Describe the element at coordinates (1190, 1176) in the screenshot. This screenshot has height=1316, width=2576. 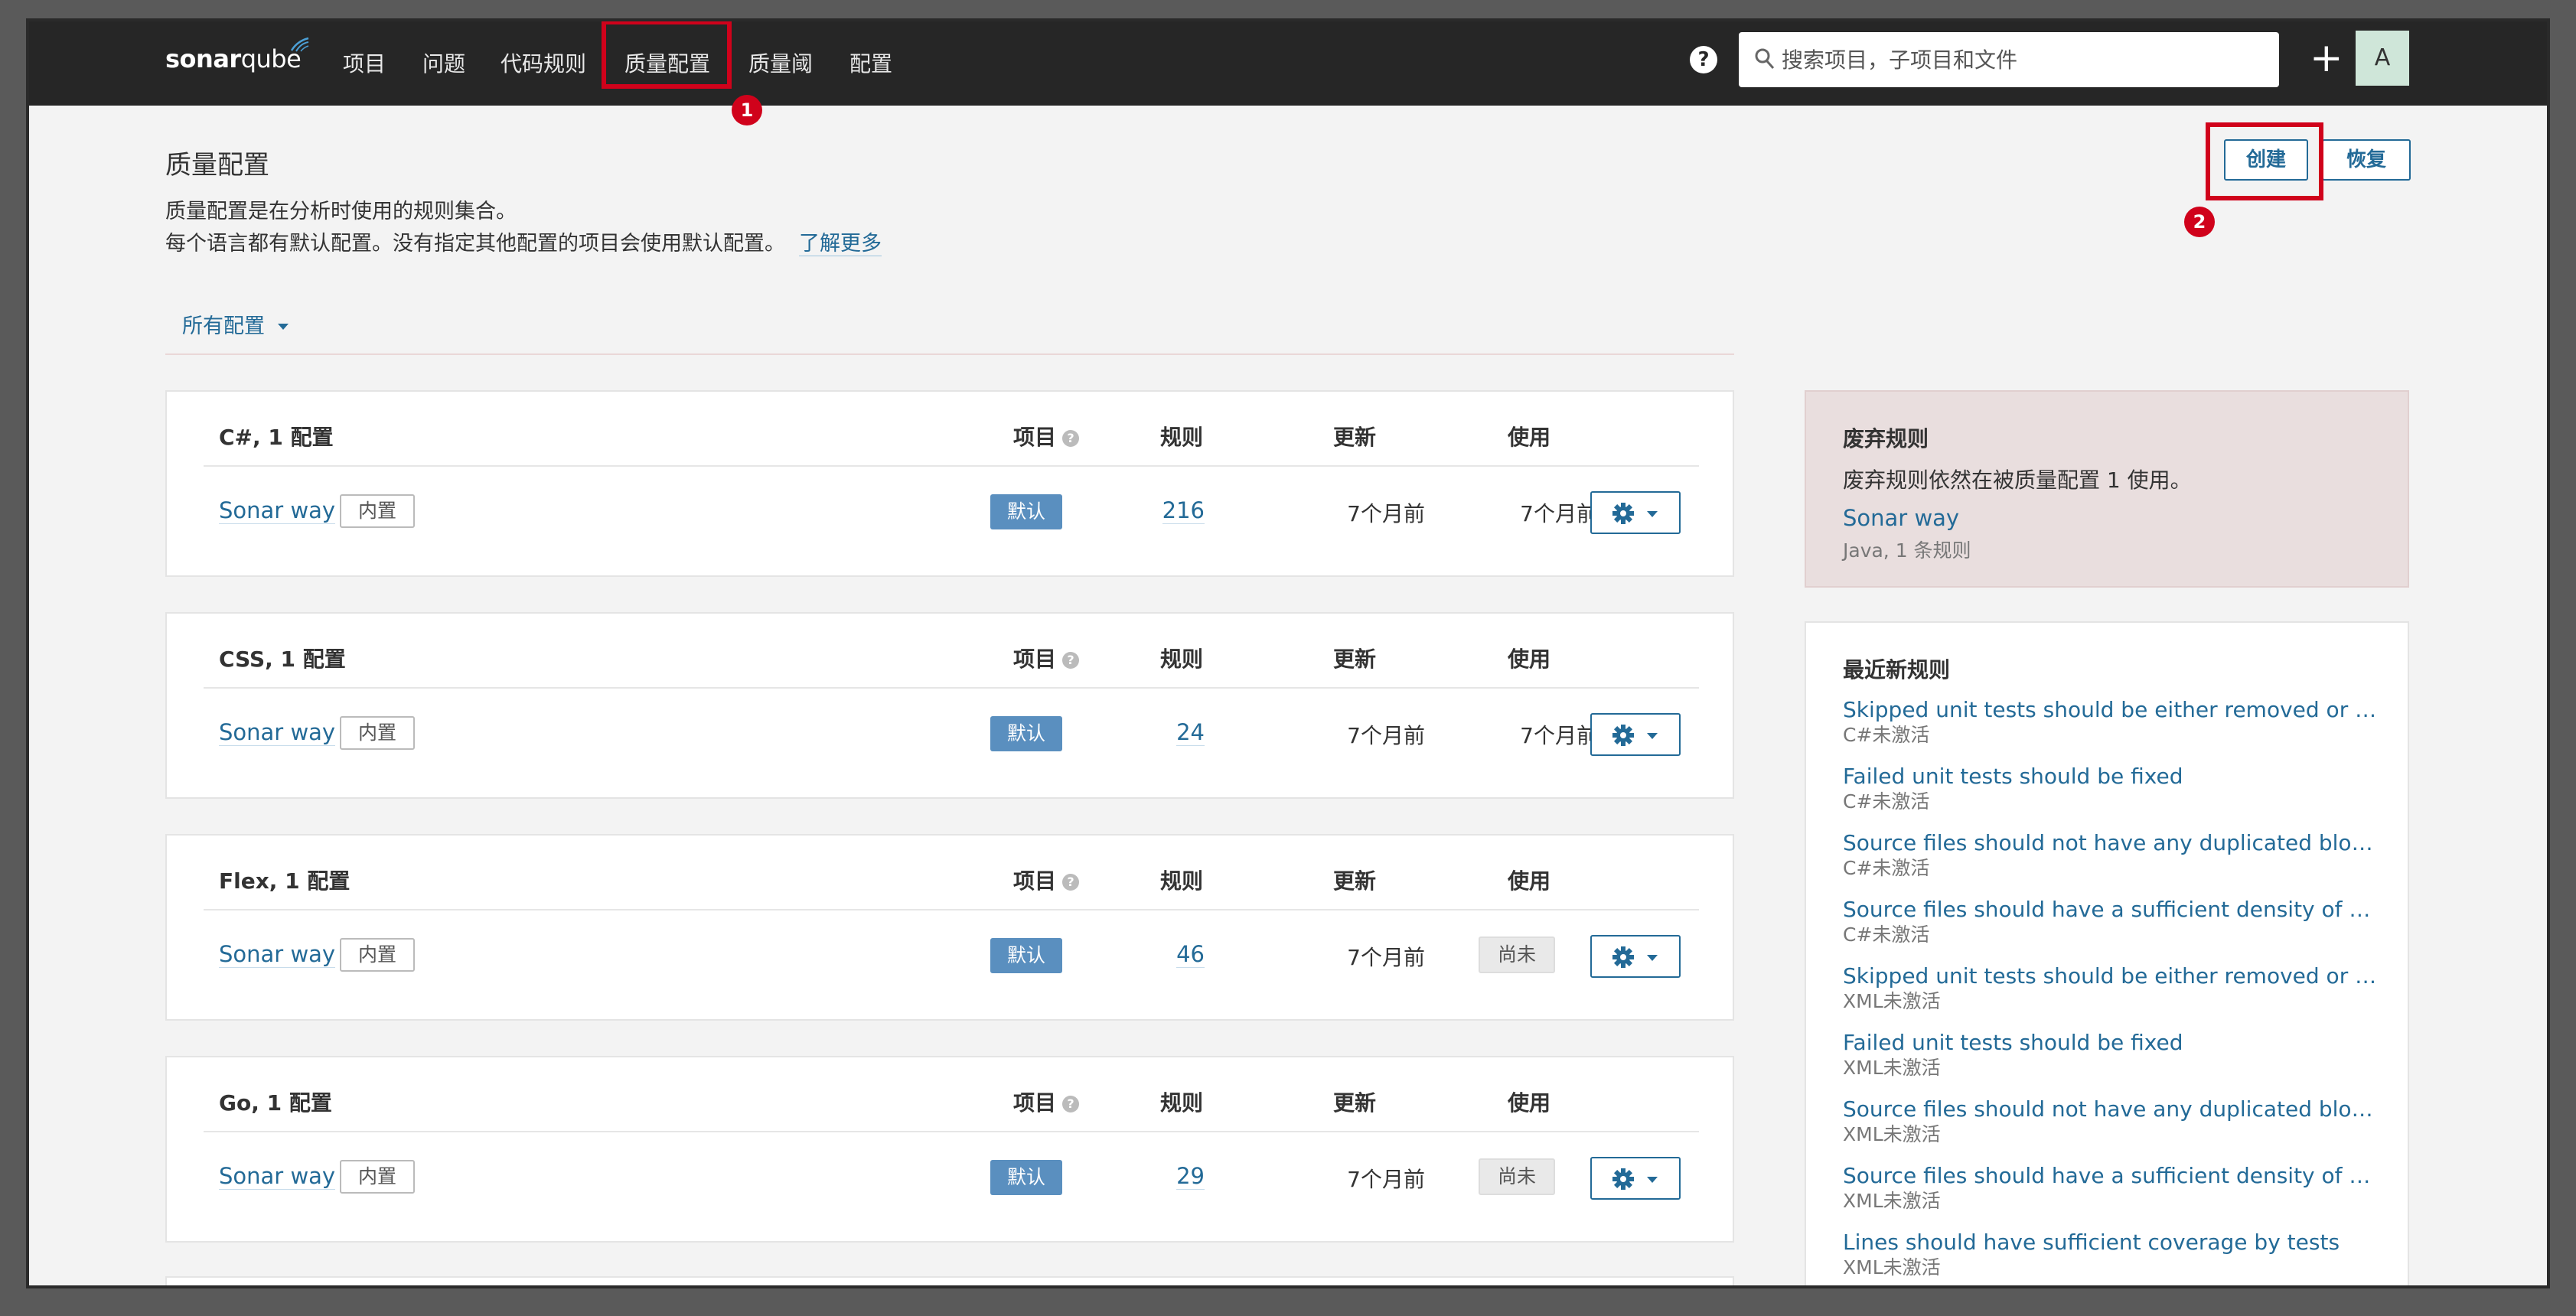
I see `rules-count-link: 29` at that location.